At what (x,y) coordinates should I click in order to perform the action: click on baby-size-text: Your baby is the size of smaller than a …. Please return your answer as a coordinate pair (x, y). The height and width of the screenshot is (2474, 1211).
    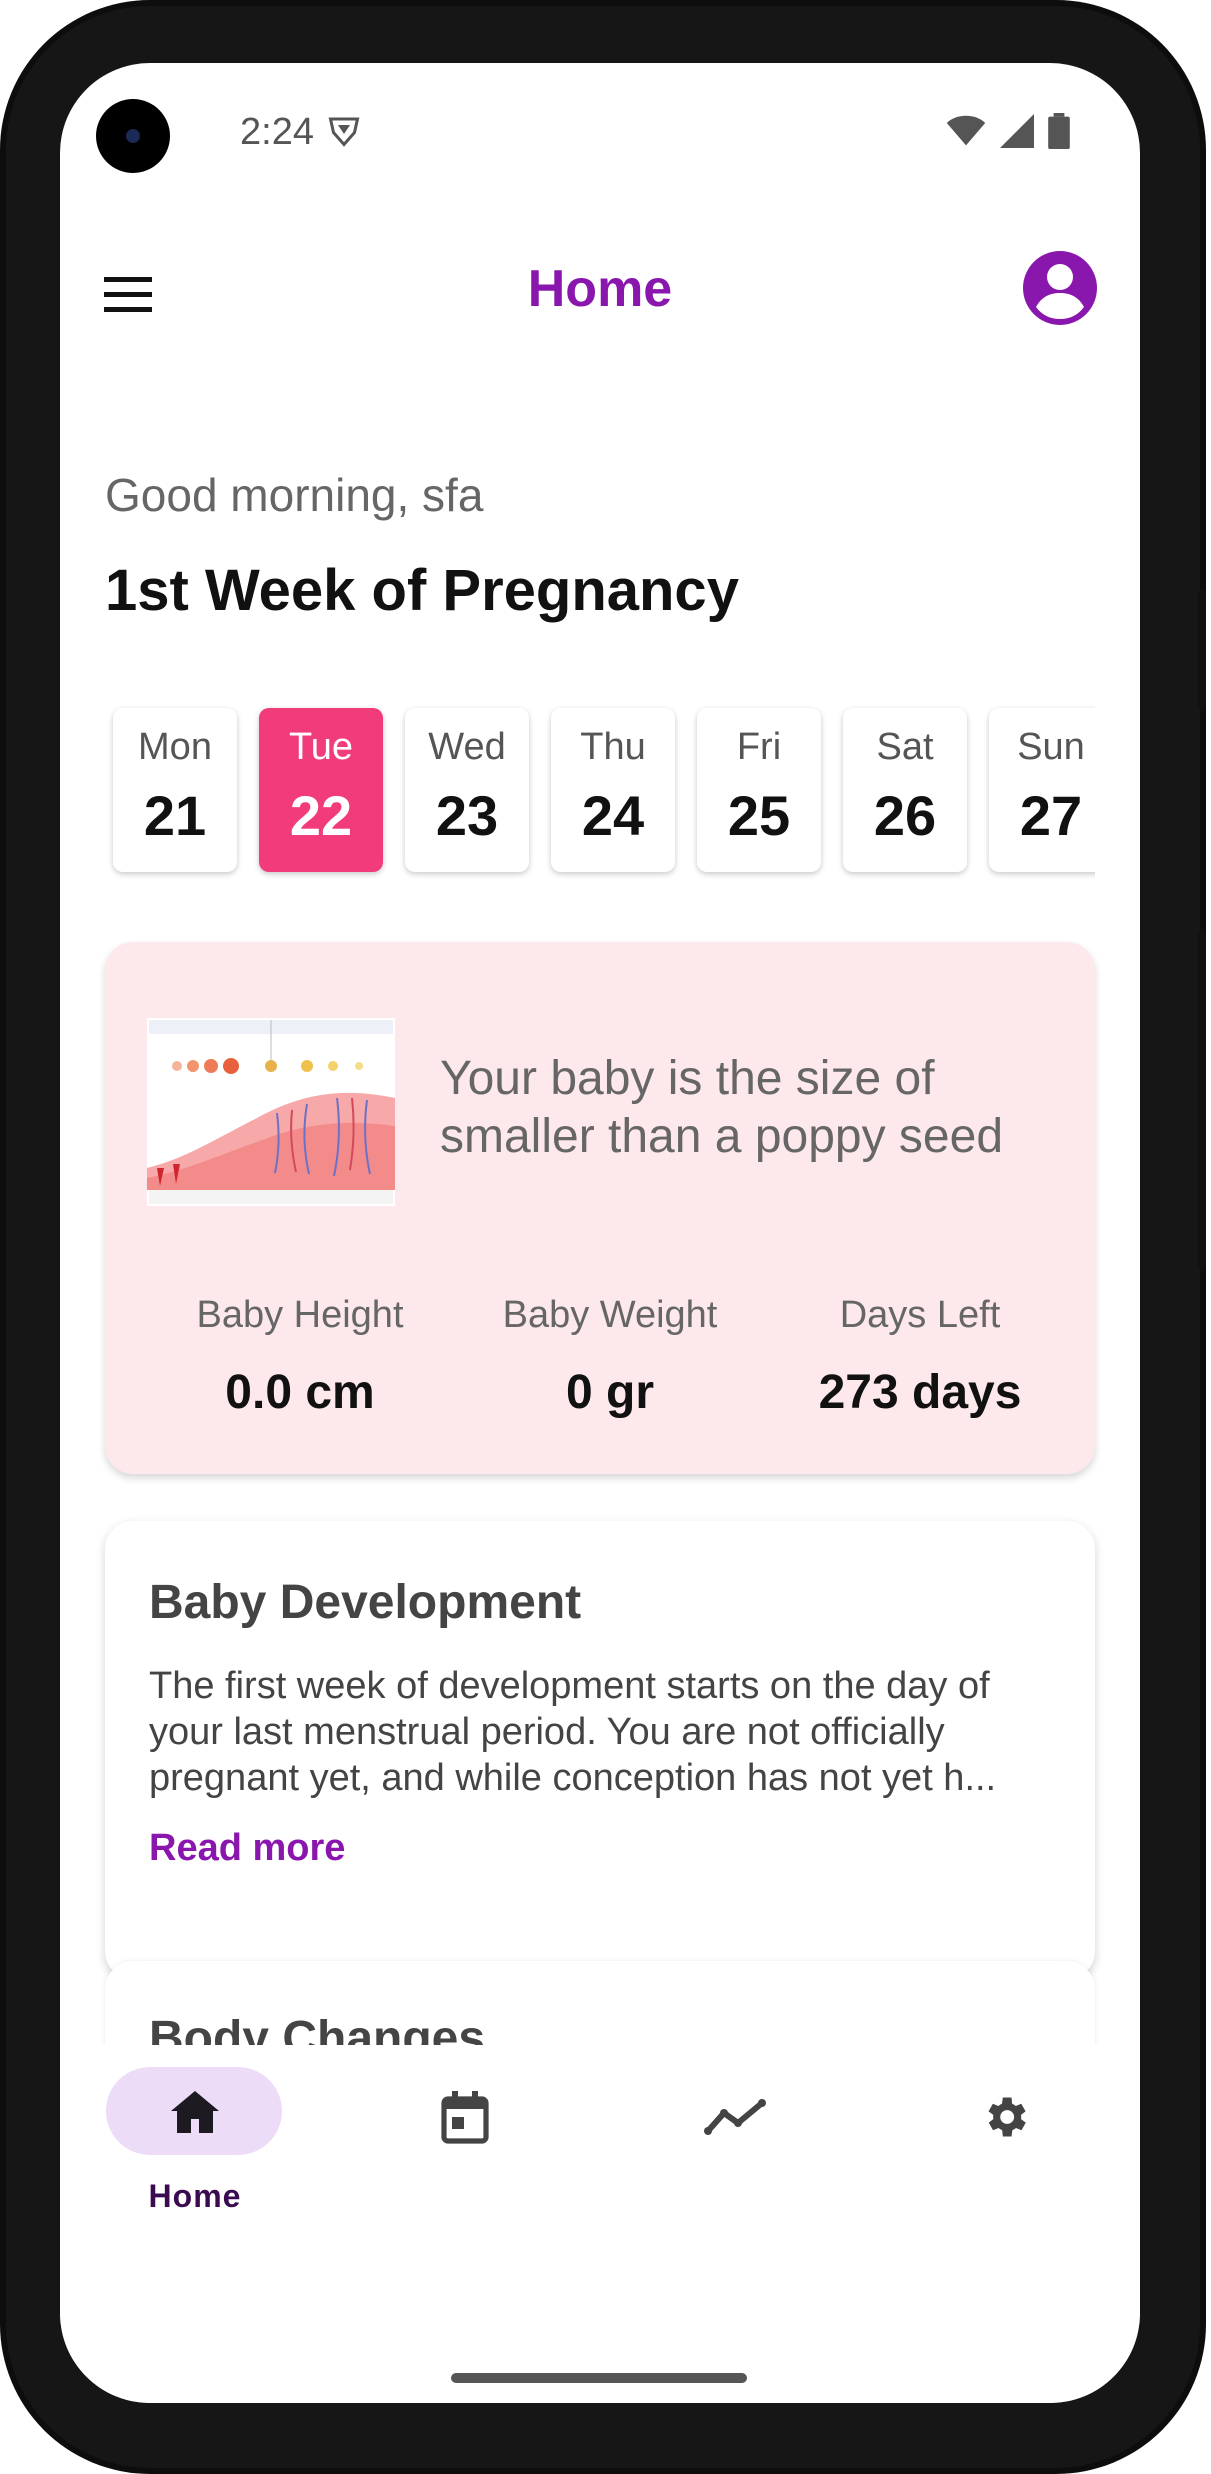
    Looking at the image, I should click on (722, 1107).